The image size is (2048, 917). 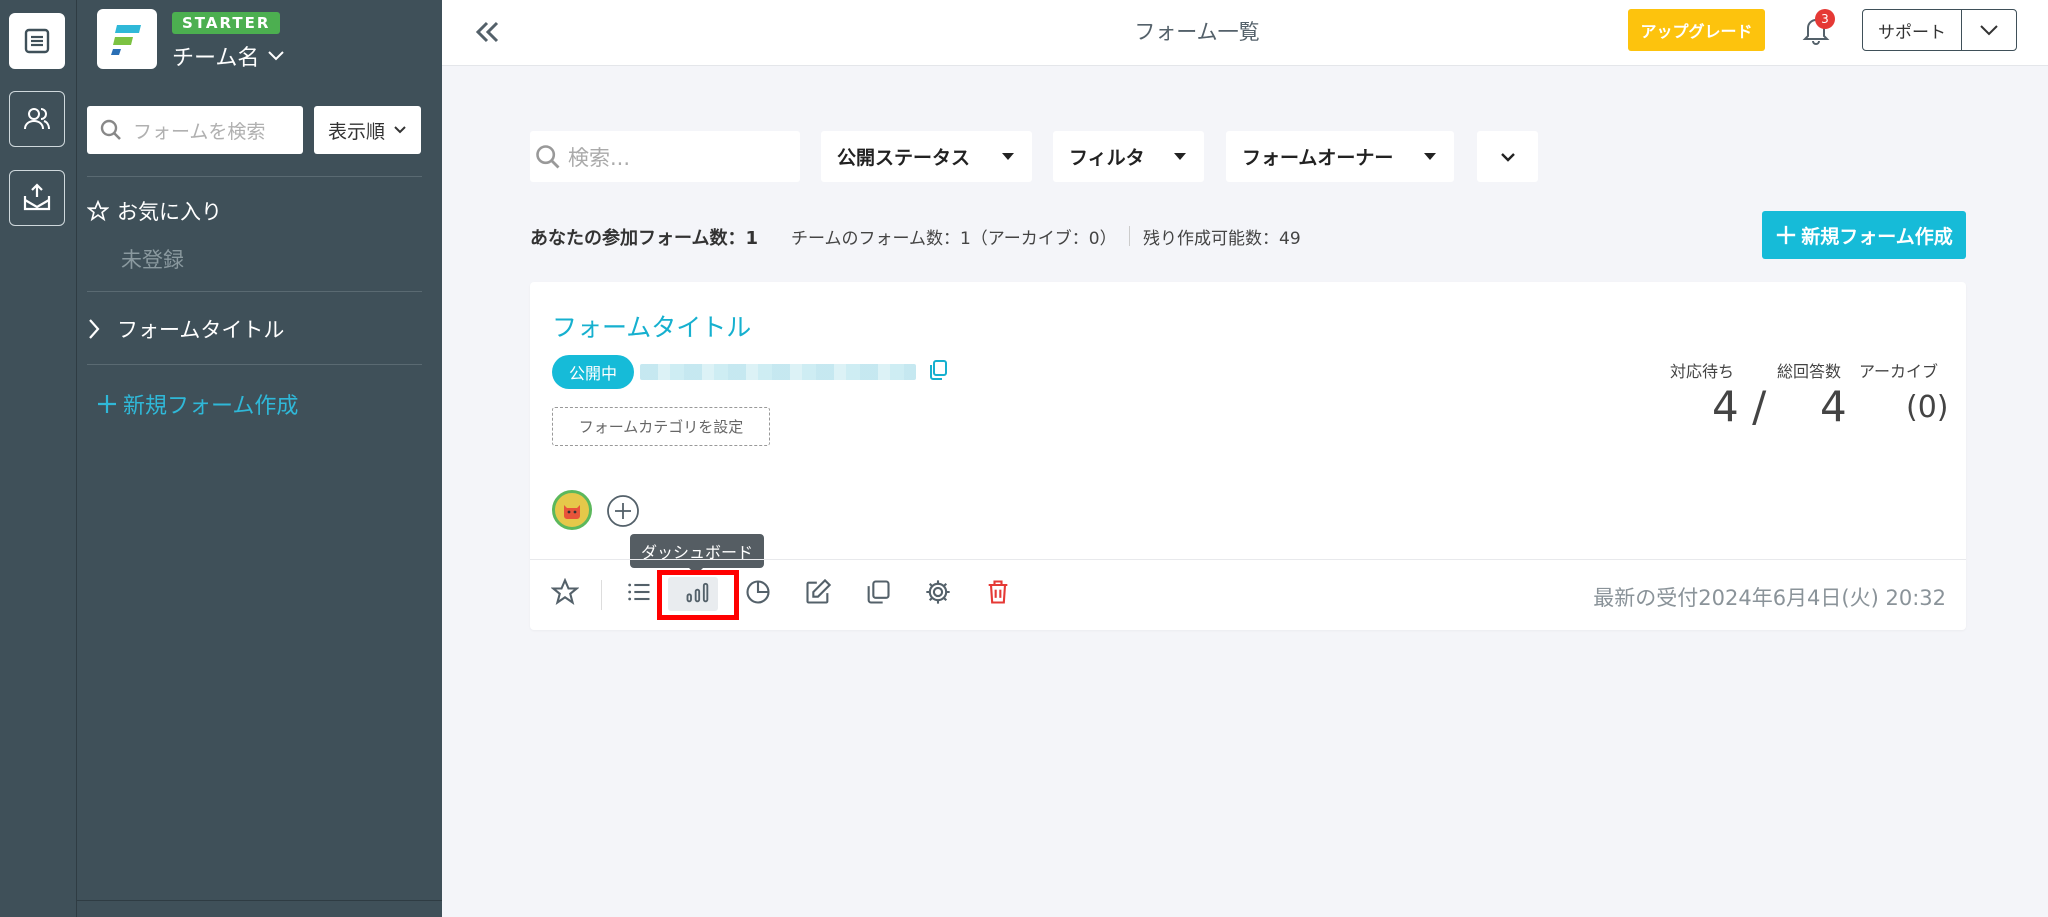 What do you see at coordinates (1877, 236) in the screenshot?
I see `new-form-button-label: 新規フォーム作成` at bounding box center [1877, 236].